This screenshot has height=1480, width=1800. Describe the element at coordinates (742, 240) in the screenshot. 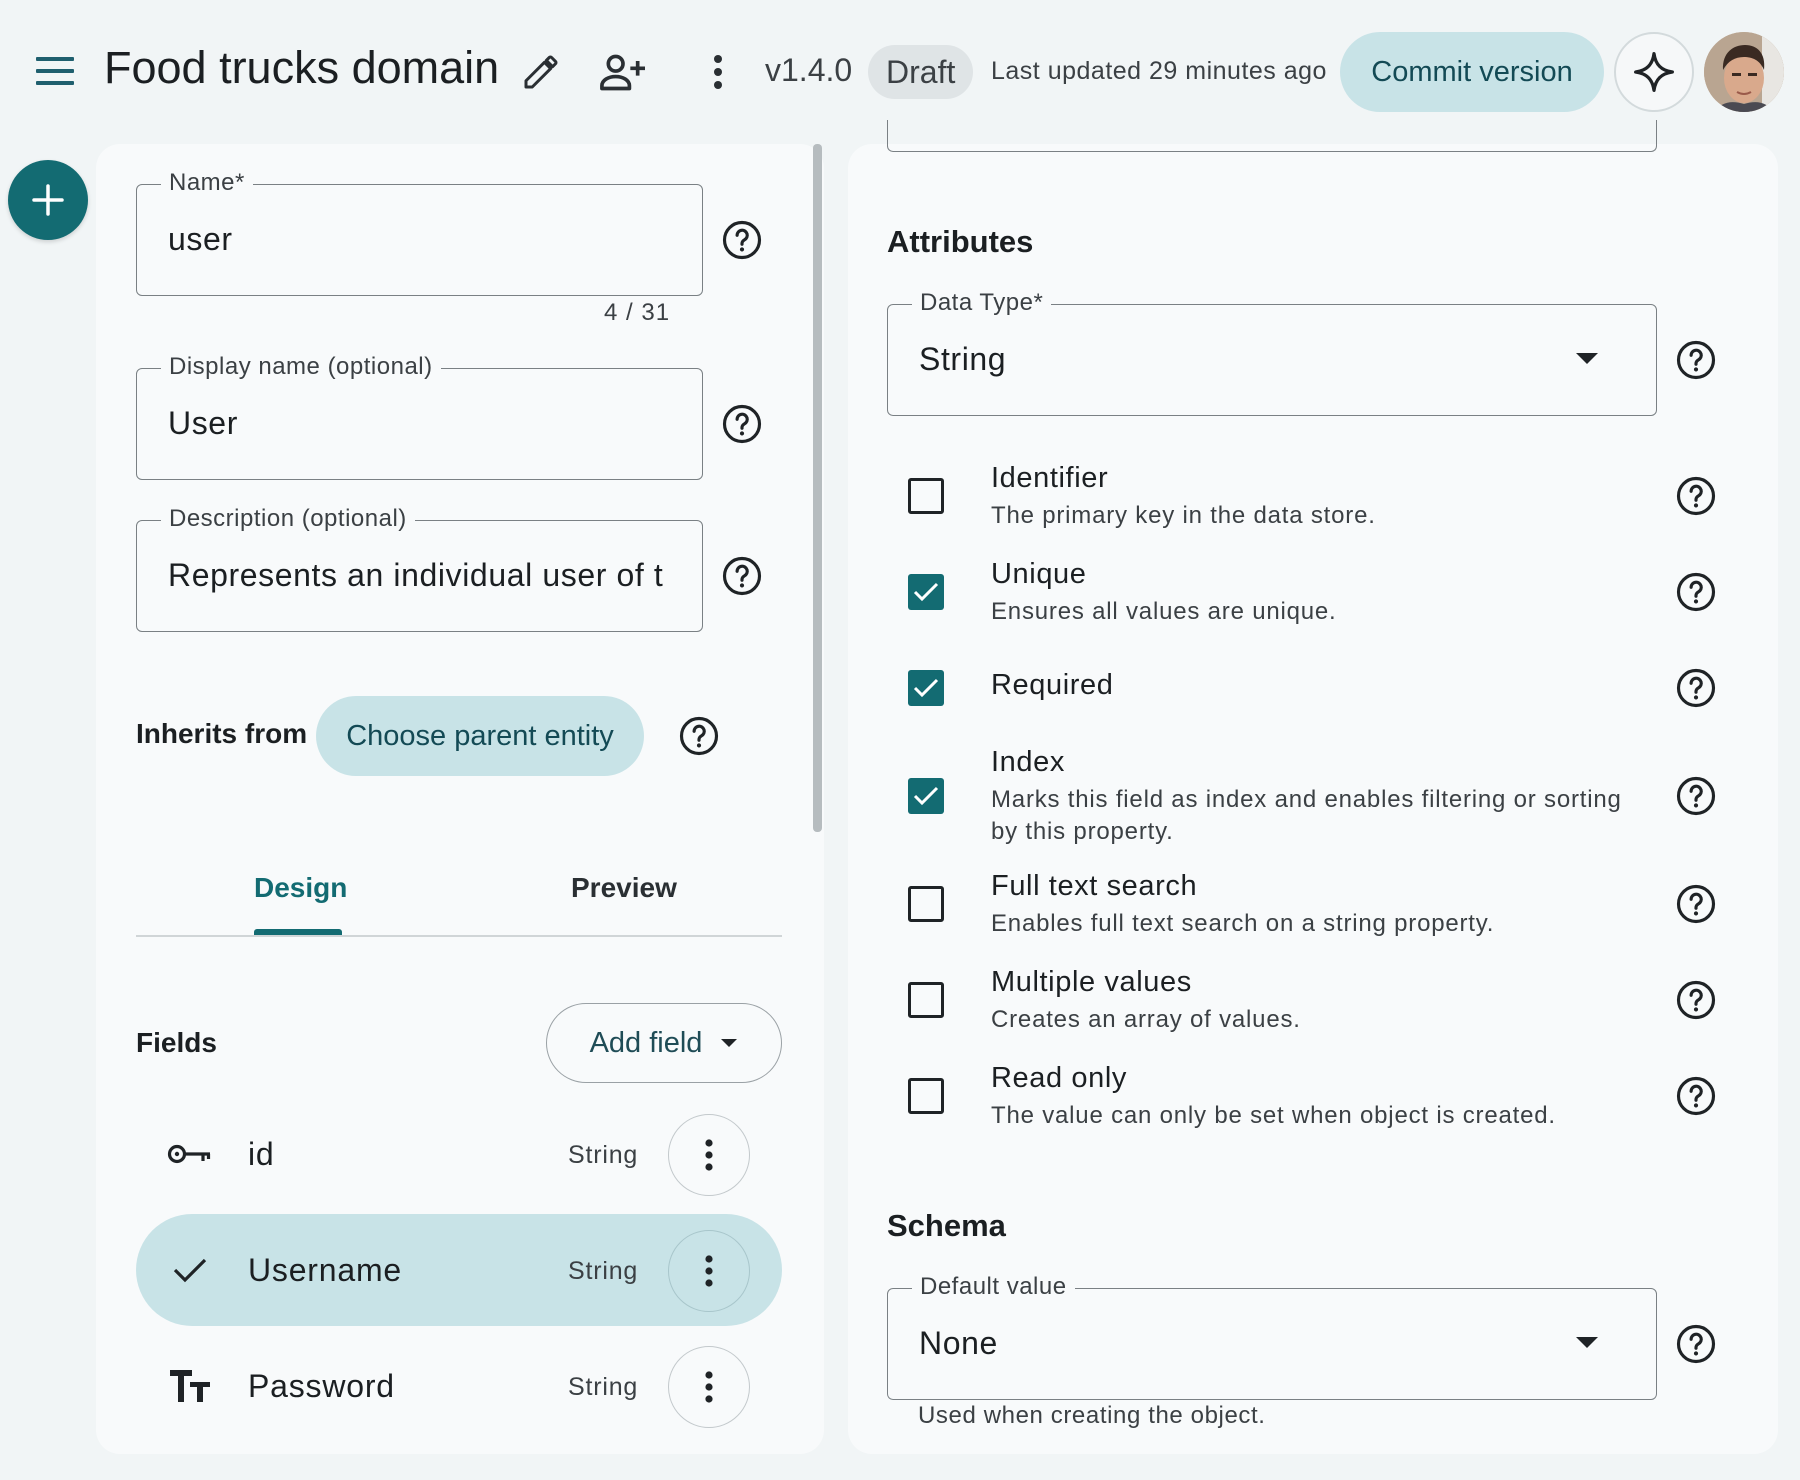

I see `name-help-icon` at that location.